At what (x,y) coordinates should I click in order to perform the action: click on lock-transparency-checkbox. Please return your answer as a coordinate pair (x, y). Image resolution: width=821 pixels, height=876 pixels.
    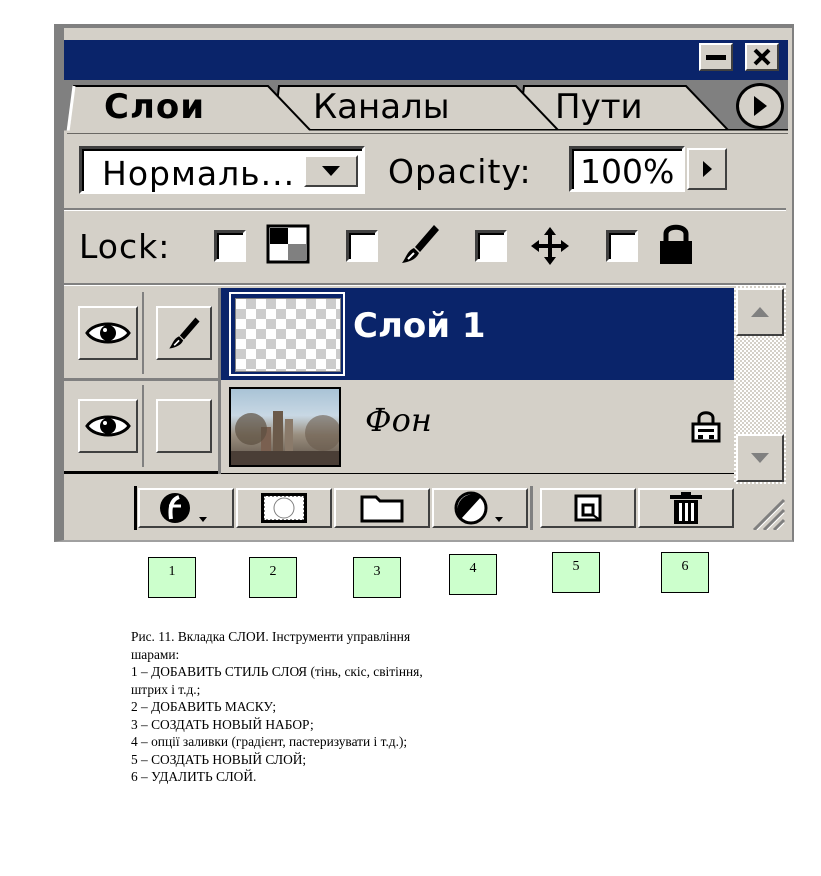
    Looking at the image, I should click on (230, 246).